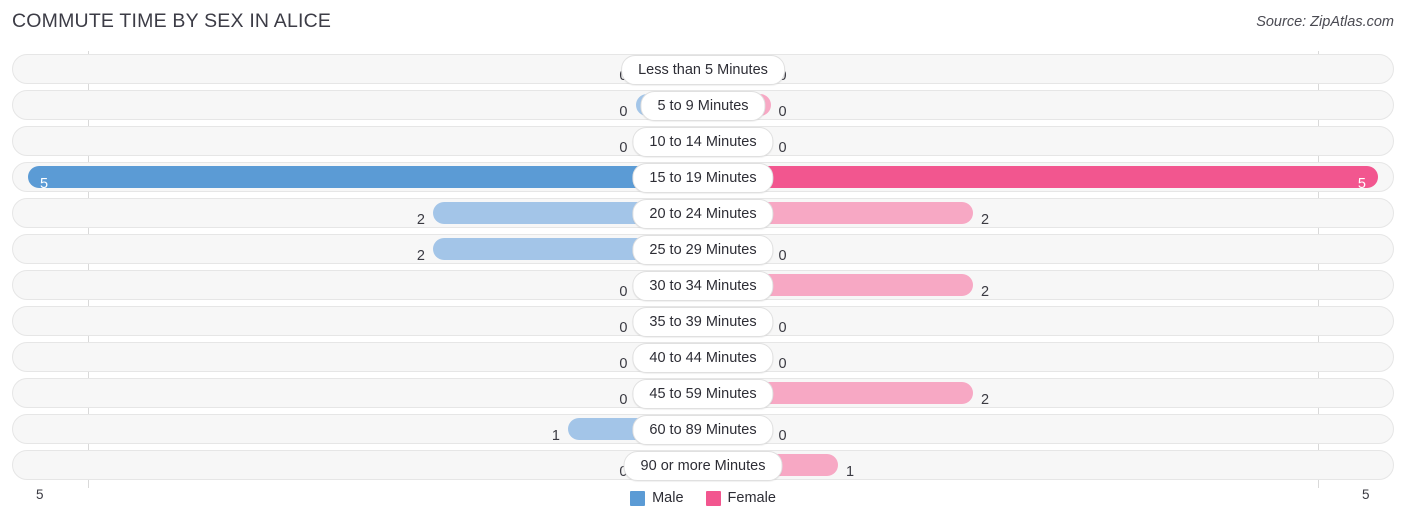 This screenshot has width=1406, height=523. I want to click on female-value-label: 1, so click(850, 472).